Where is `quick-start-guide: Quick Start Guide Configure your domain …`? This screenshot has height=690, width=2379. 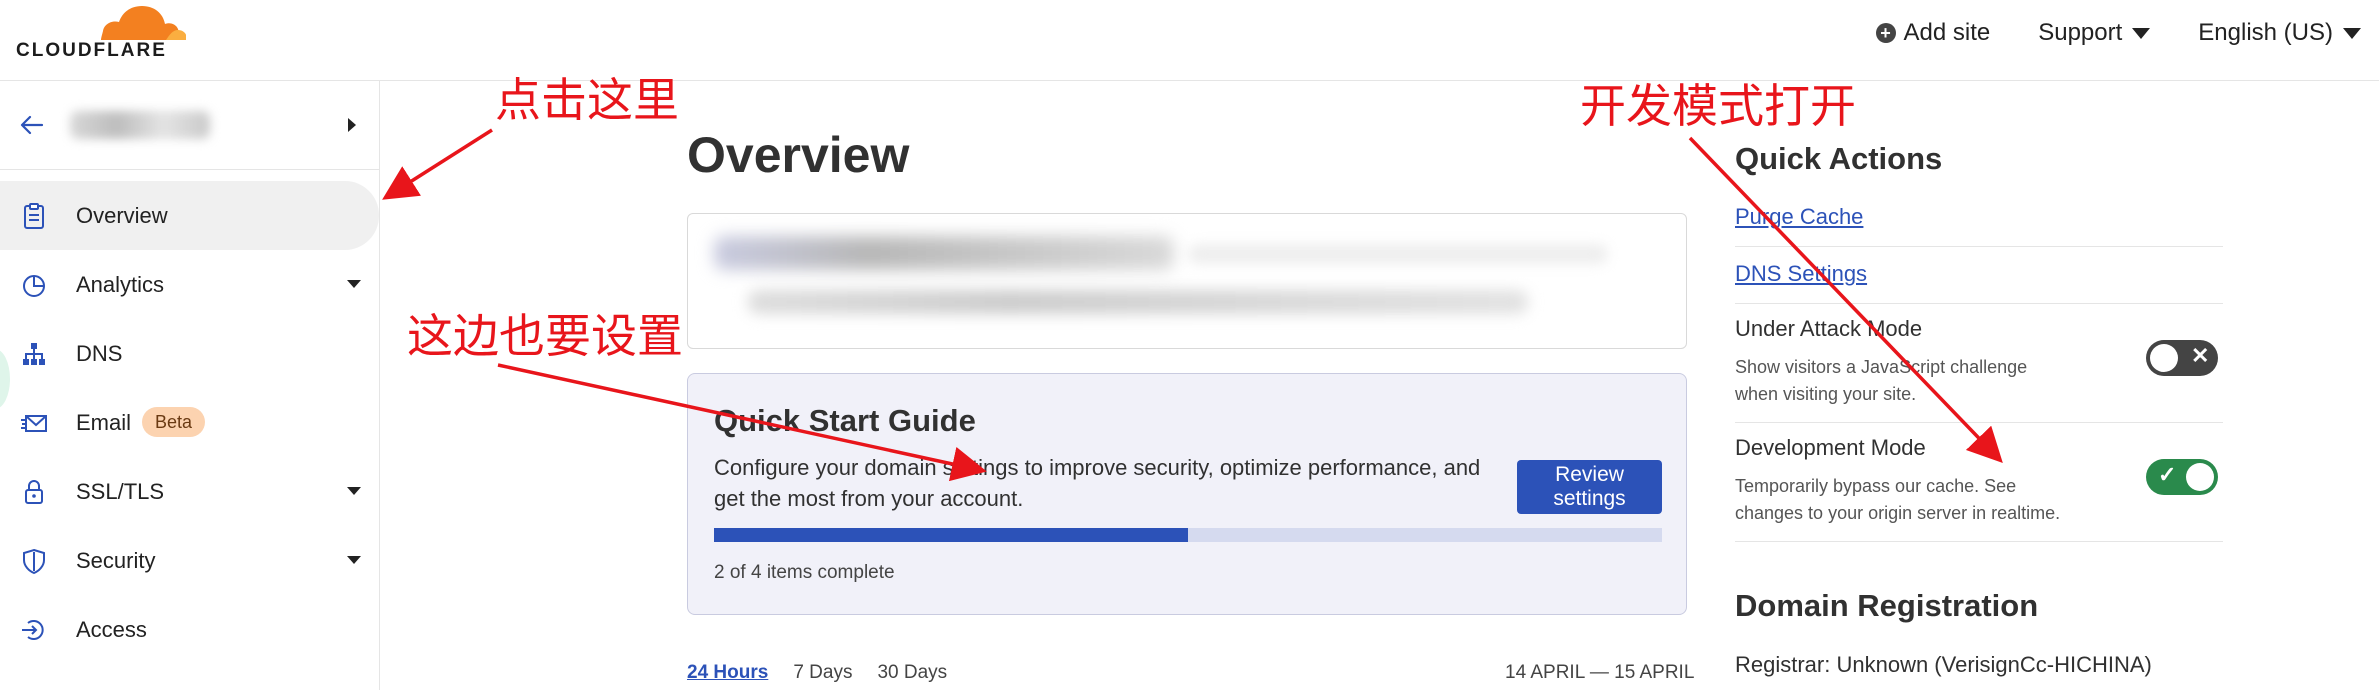
quick-start-guide: Quick Start Guide Configure your domain … is located at coordinates (1187, 494).